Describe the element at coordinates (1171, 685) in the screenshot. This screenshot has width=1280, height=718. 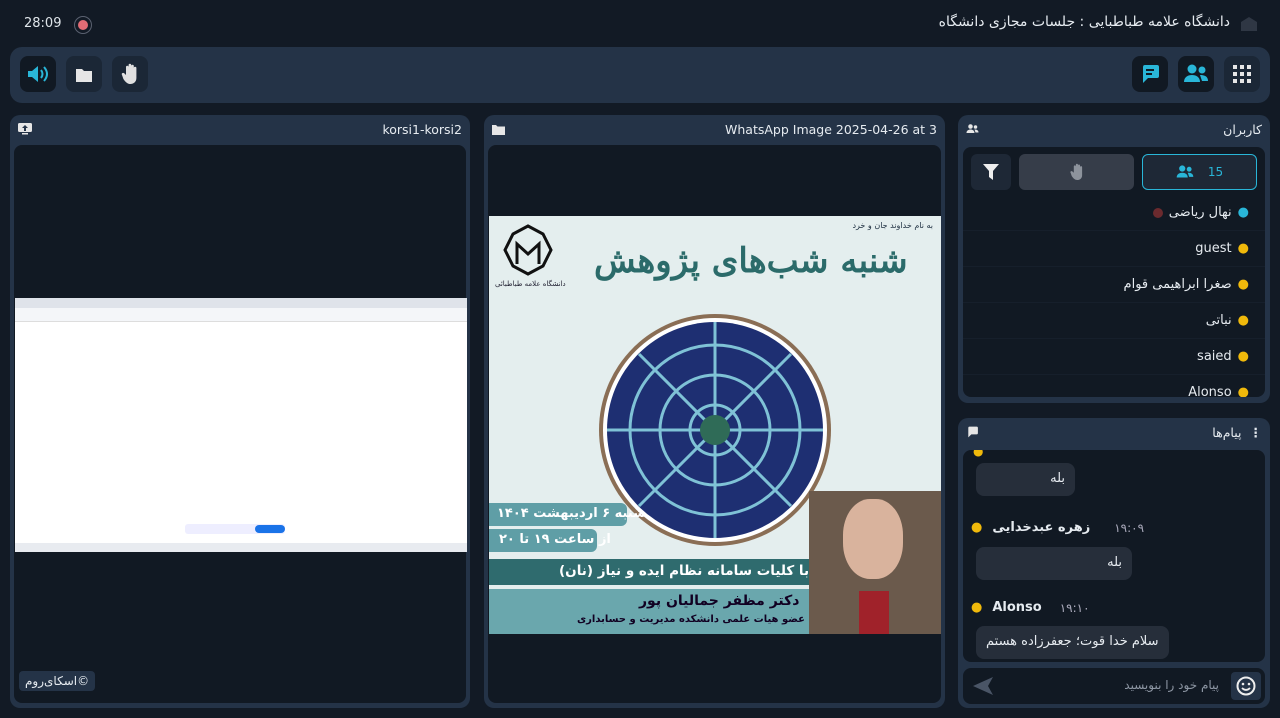
I see `message-input: پیام خود را بنویسید` at that location.